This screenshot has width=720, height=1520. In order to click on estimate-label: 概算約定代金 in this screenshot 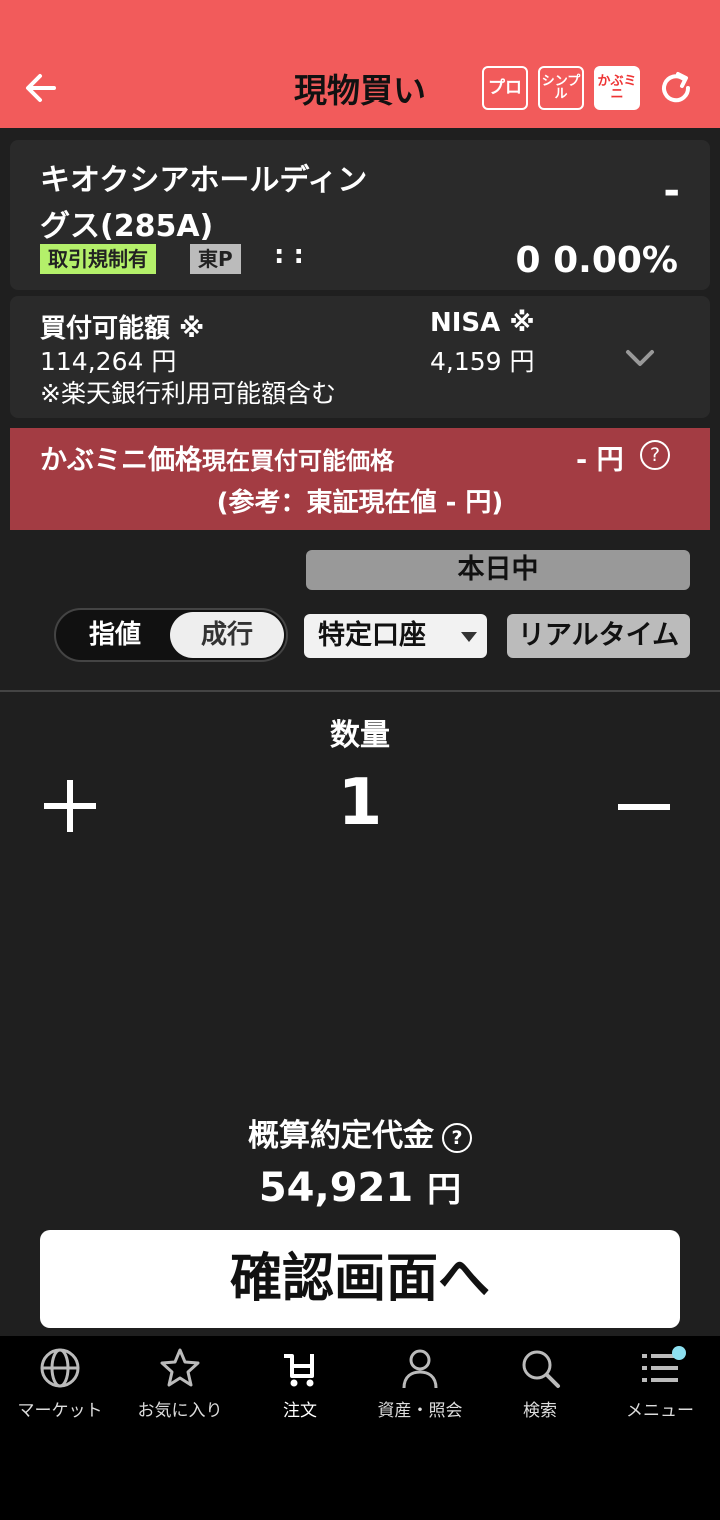, I will do `click(341, 1136)`.